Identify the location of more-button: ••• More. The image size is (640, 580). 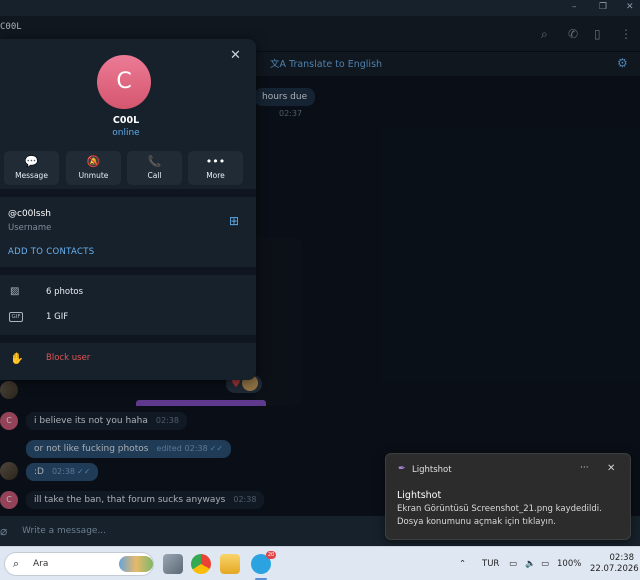
(215, 168).